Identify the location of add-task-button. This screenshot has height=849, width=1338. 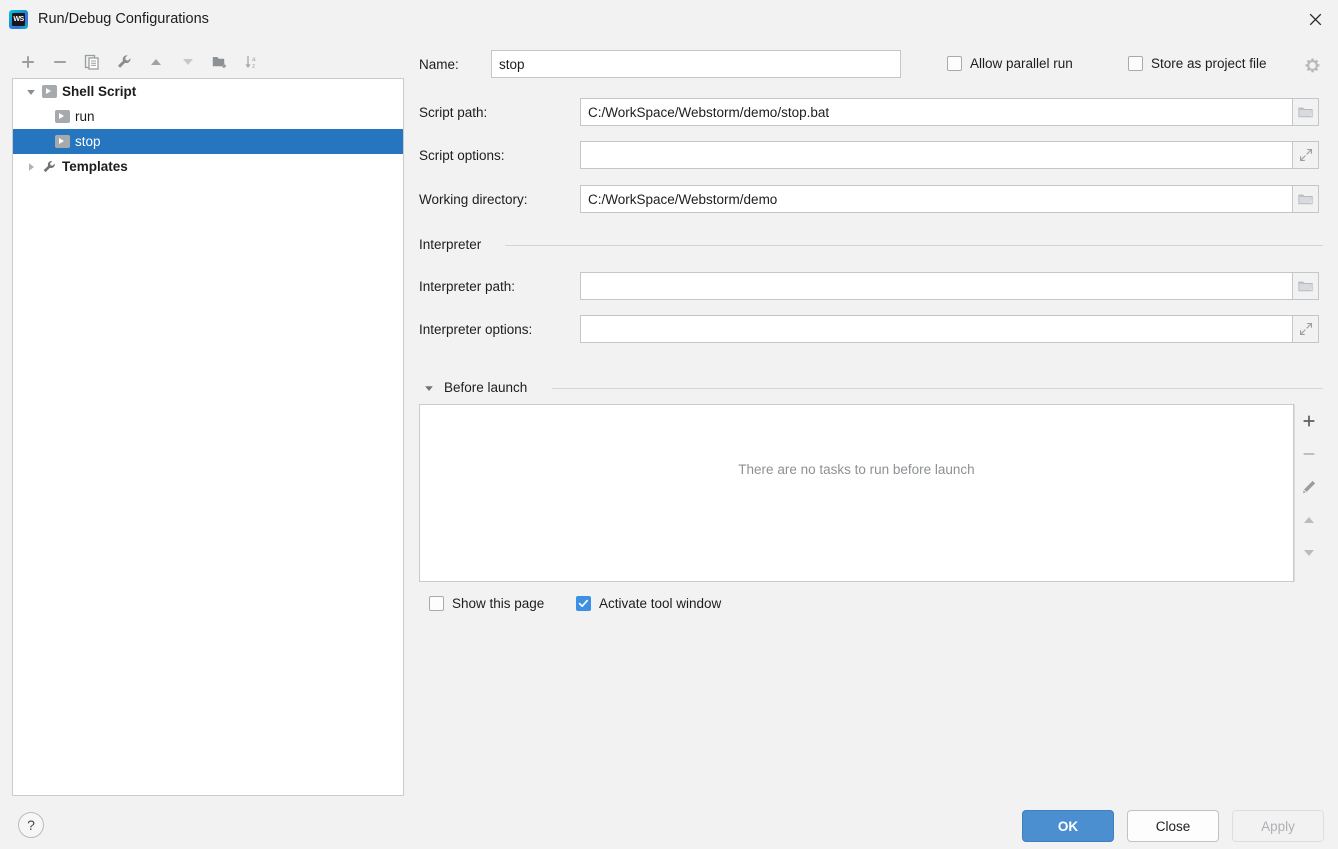
(1309, 420).